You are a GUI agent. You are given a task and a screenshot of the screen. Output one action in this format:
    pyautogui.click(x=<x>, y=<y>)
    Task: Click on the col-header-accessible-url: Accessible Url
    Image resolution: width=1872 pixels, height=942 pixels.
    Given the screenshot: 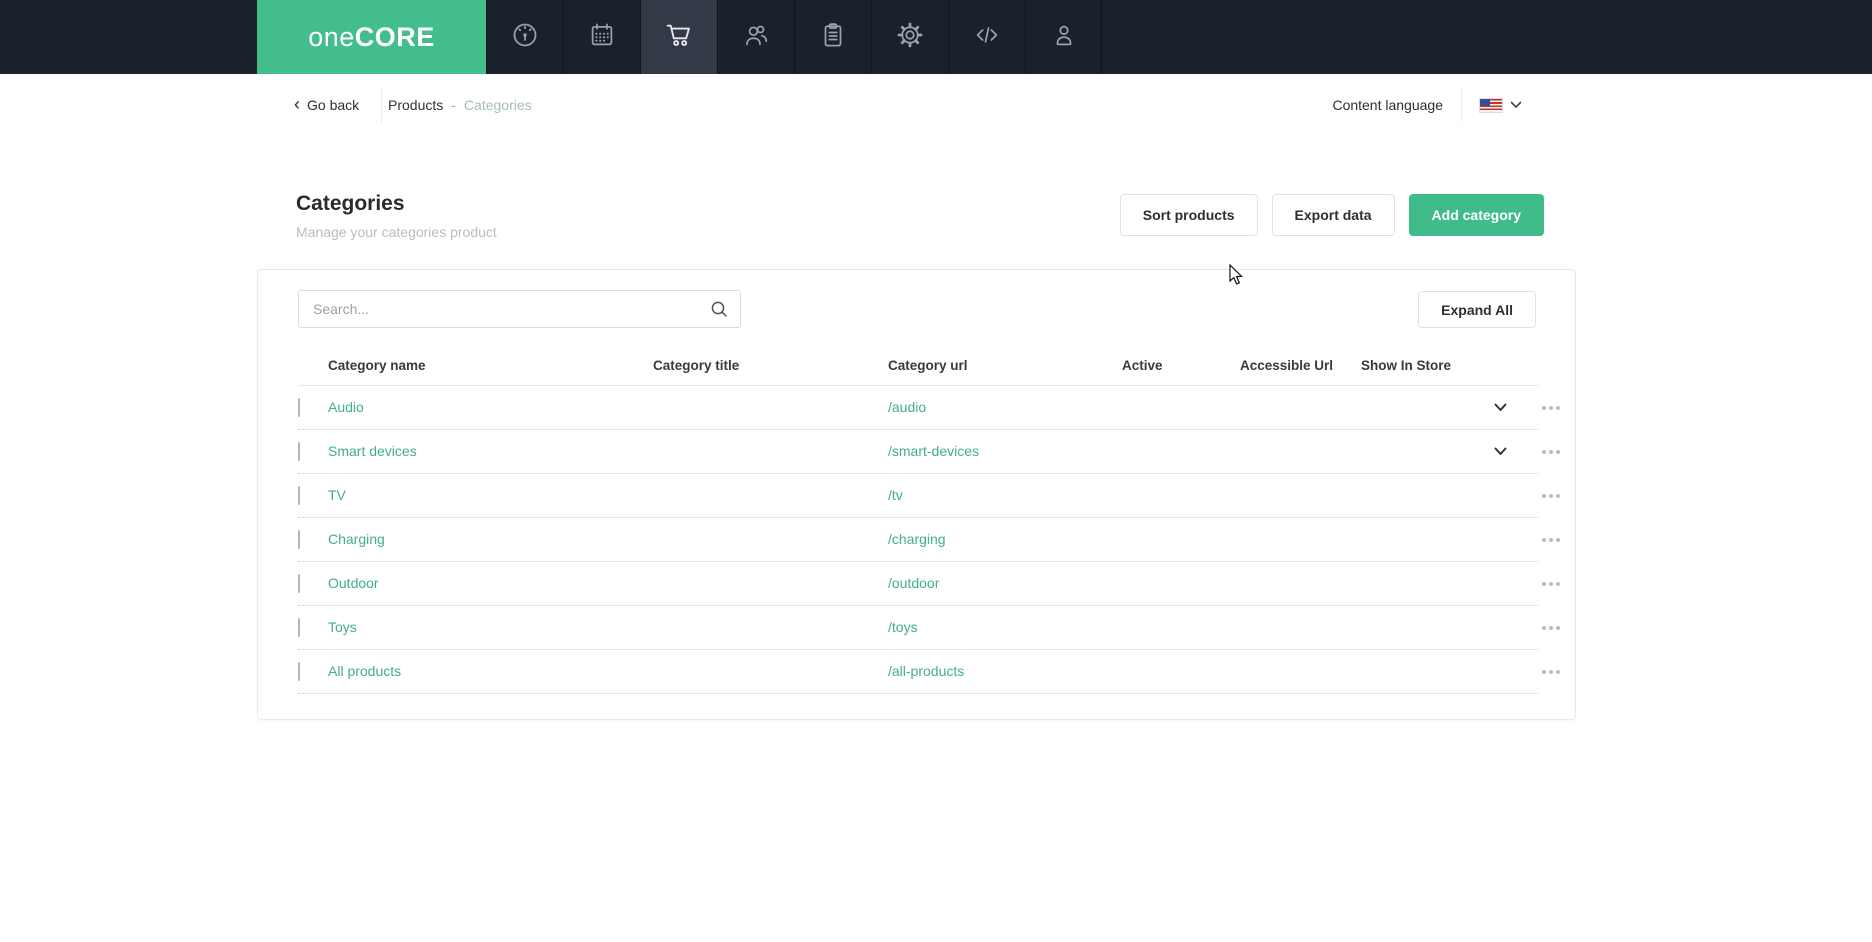 What is the action you would take?
    pyautogui.click(x=1287, y=365)
    